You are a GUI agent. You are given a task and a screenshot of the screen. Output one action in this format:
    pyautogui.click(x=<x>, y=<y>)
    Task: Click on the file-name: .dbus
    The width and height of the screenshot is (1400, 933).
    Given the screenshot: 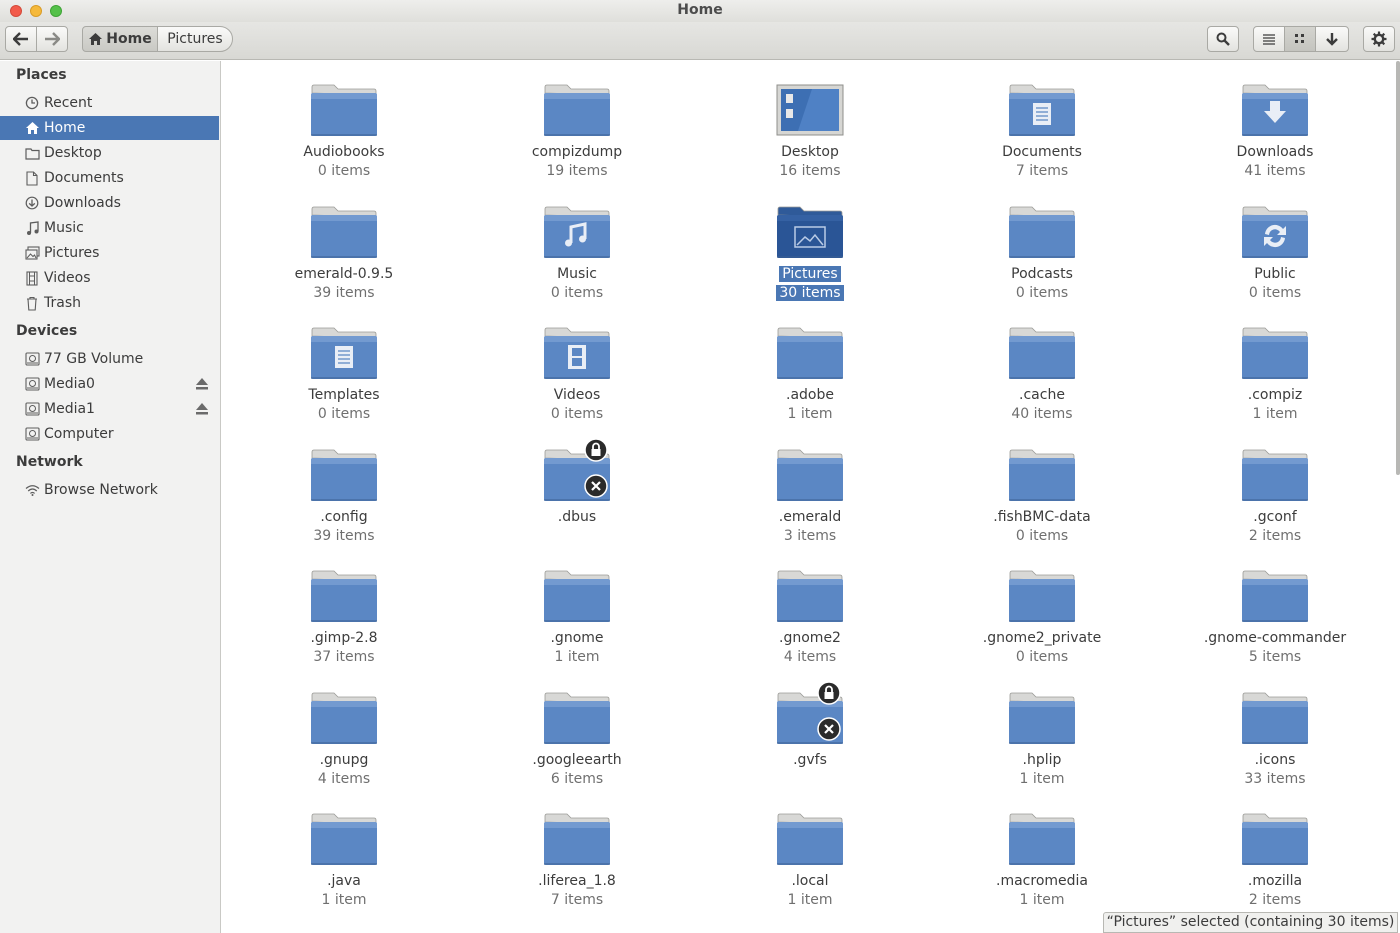 What is the action you would take?
    pyautogui.click(x=577, y=517)
    